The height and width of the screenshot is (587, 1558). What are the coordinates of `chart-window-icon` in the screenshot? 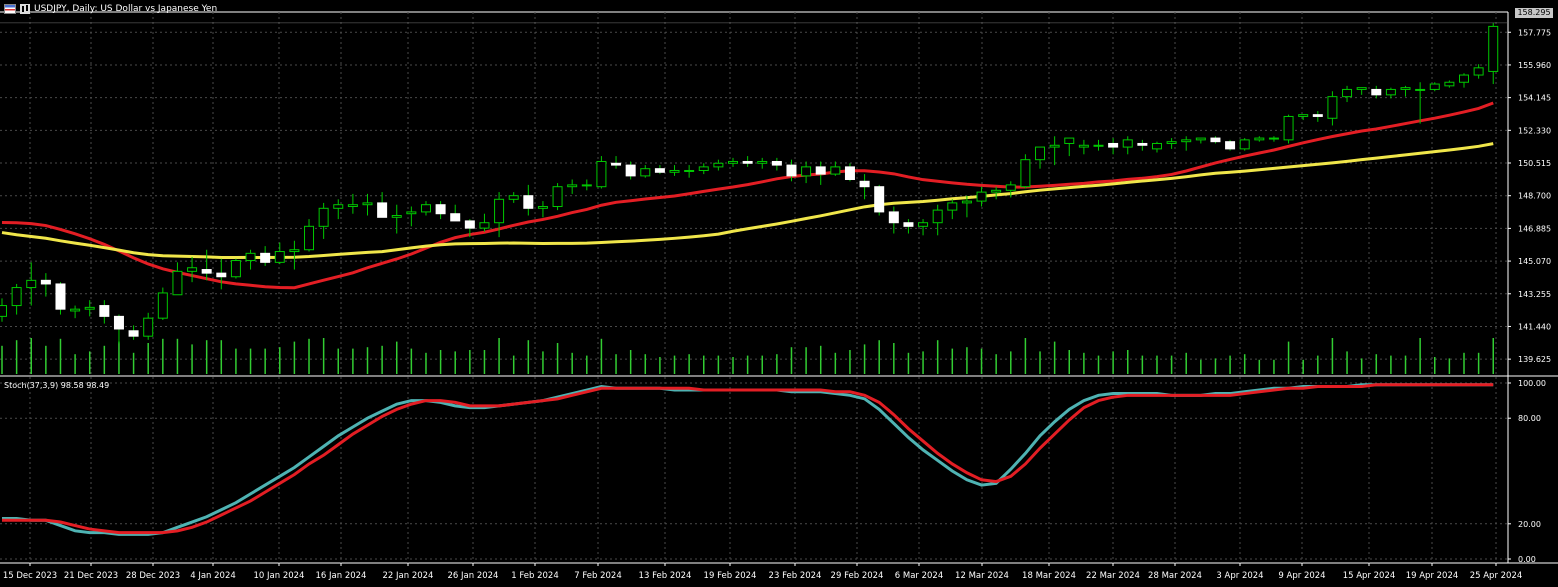 It's located at (25, 9).